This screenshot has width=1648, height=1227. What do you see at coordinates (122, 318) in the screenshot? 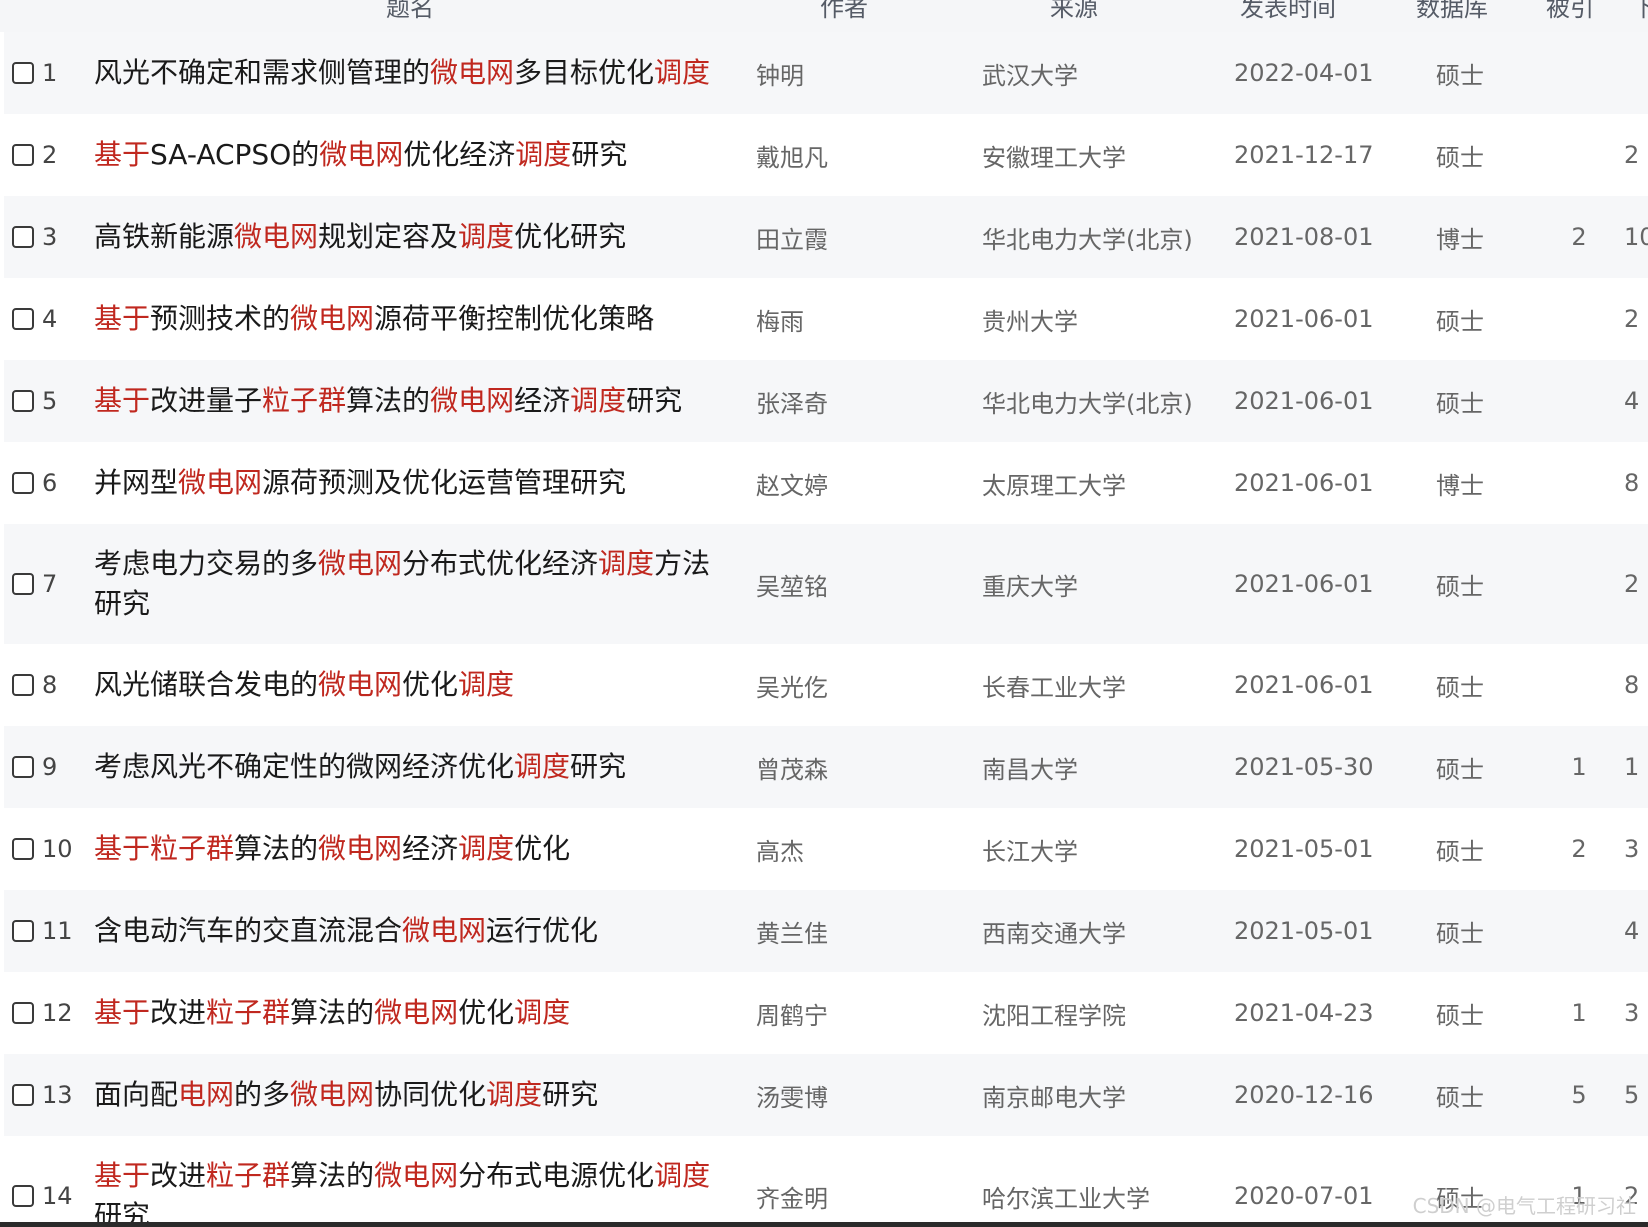
I see `title-highlight: 基于` at bounding box center [122, 318].